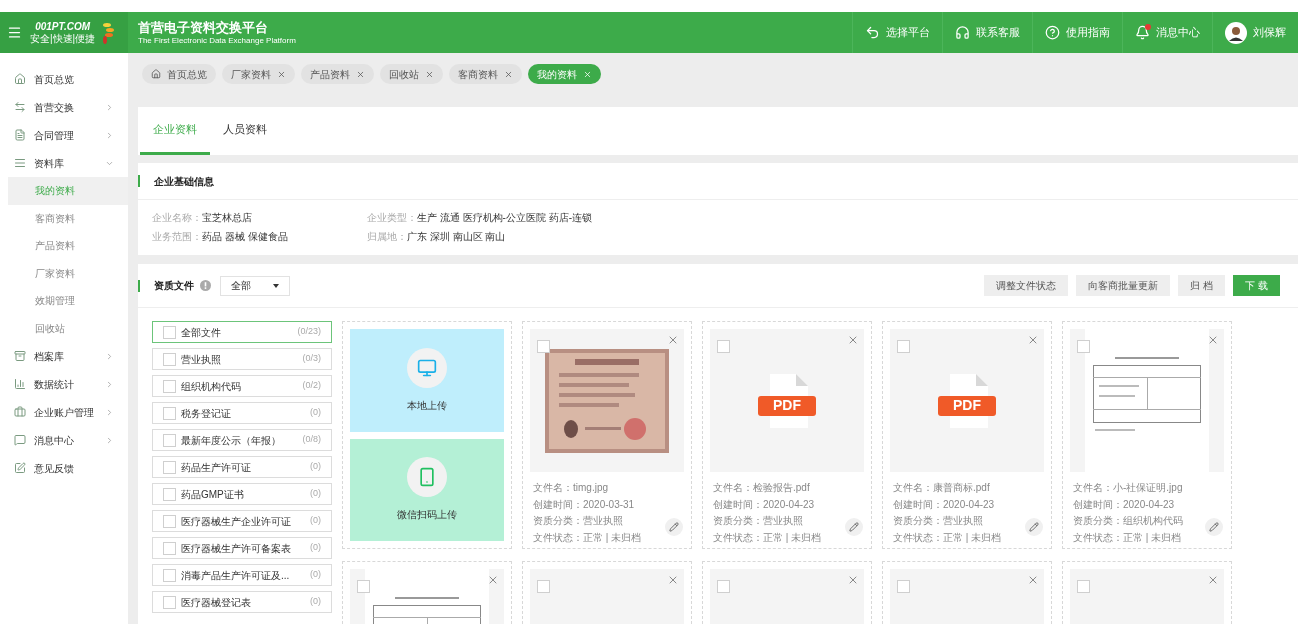 Image resolution: width=1298 pixels, height=624 pixels. What do you see at coordinates (68, 328) in the screenshot?
I see `sidebar-subitem: 回收站` at bounding box center [68, 328].